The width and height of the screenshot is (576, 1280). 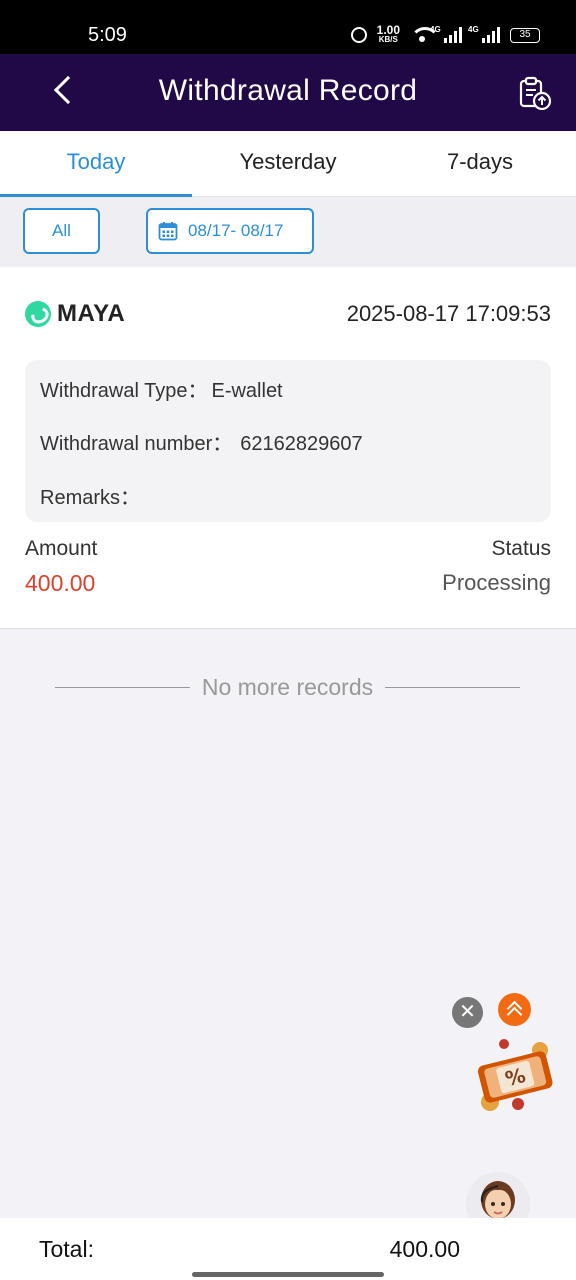 What do you see at coordinates (38, 314) in the screenshot?
I see `maya-logo-icon` at bounding box center [38, 314].